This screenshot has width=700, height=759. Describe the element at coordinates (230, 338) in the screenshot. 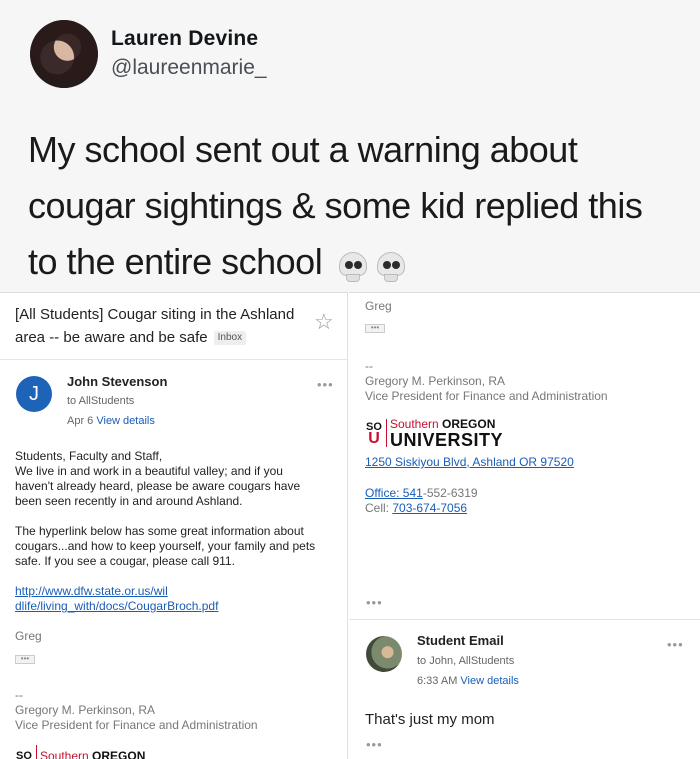

I see `inbox-label: Inbox` at that location.